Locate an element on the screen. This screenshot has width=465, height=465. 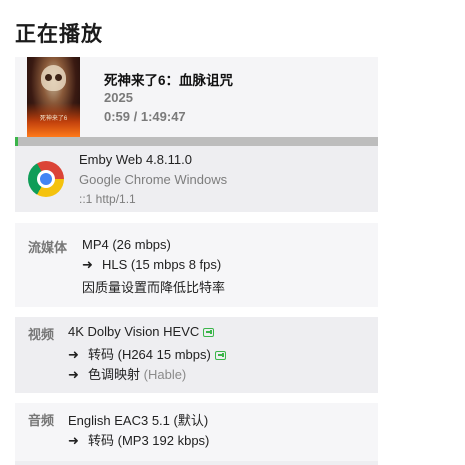
video-tonemap-line: ➜ 色调映射 (Hable) is located at coordinates (127, 373).